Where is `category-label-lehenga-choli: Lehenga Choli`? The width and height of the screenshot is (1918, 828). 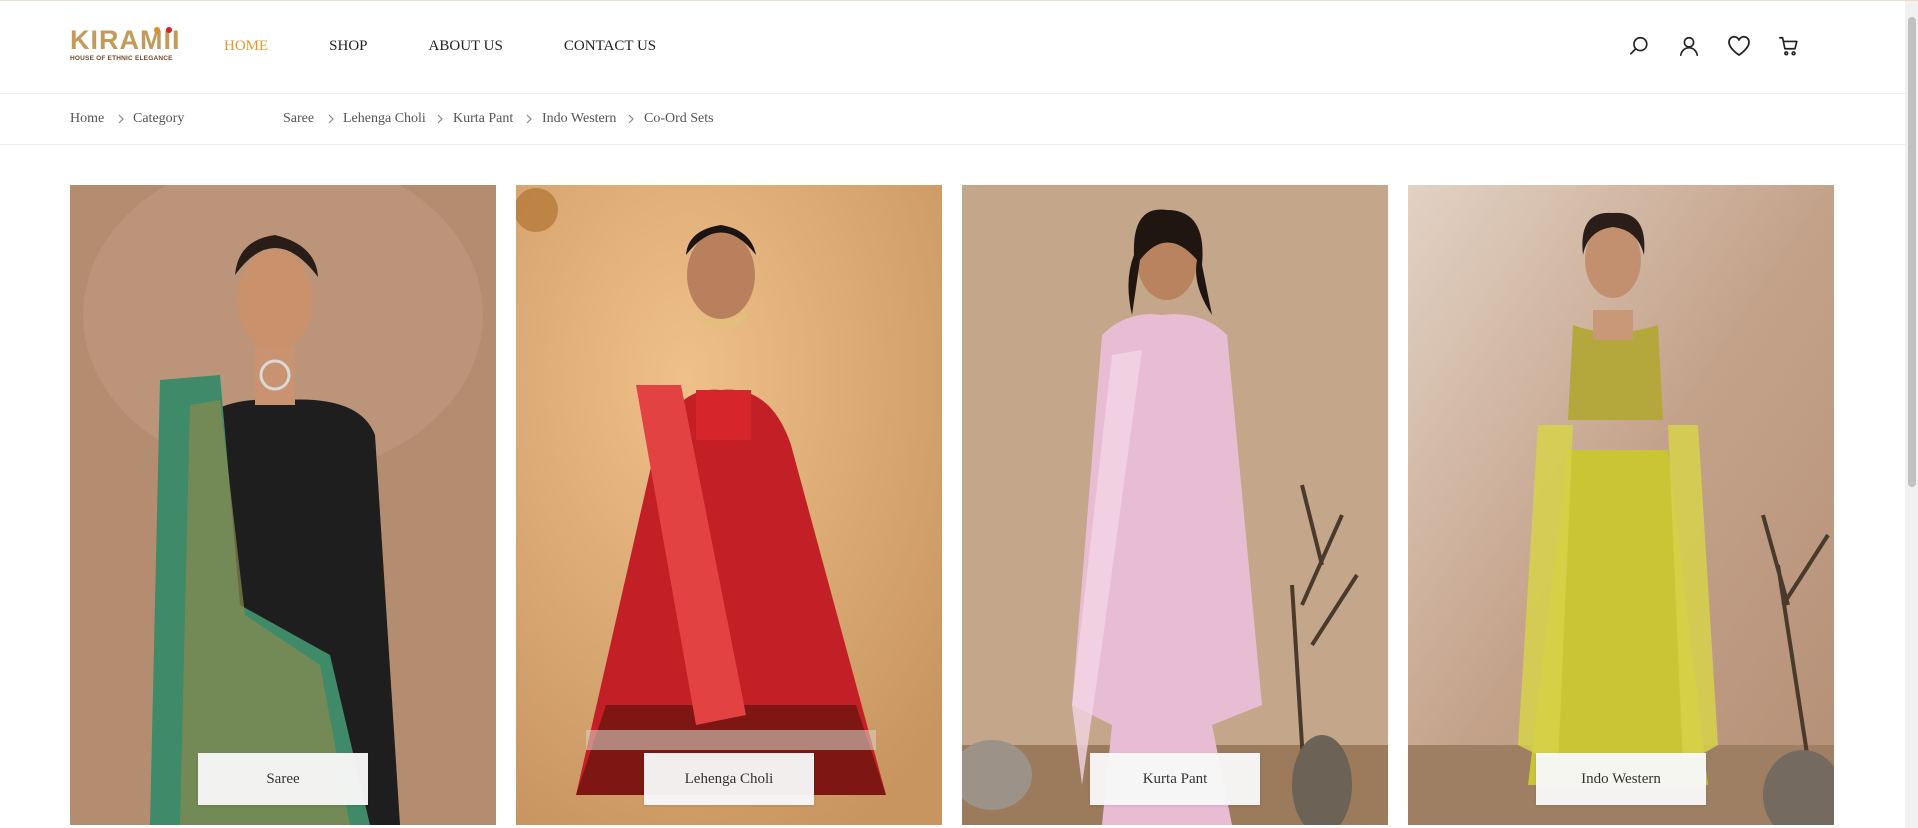 category-label-lehenga-choli: Lehenga Choli is located at coordinates (729, 779).